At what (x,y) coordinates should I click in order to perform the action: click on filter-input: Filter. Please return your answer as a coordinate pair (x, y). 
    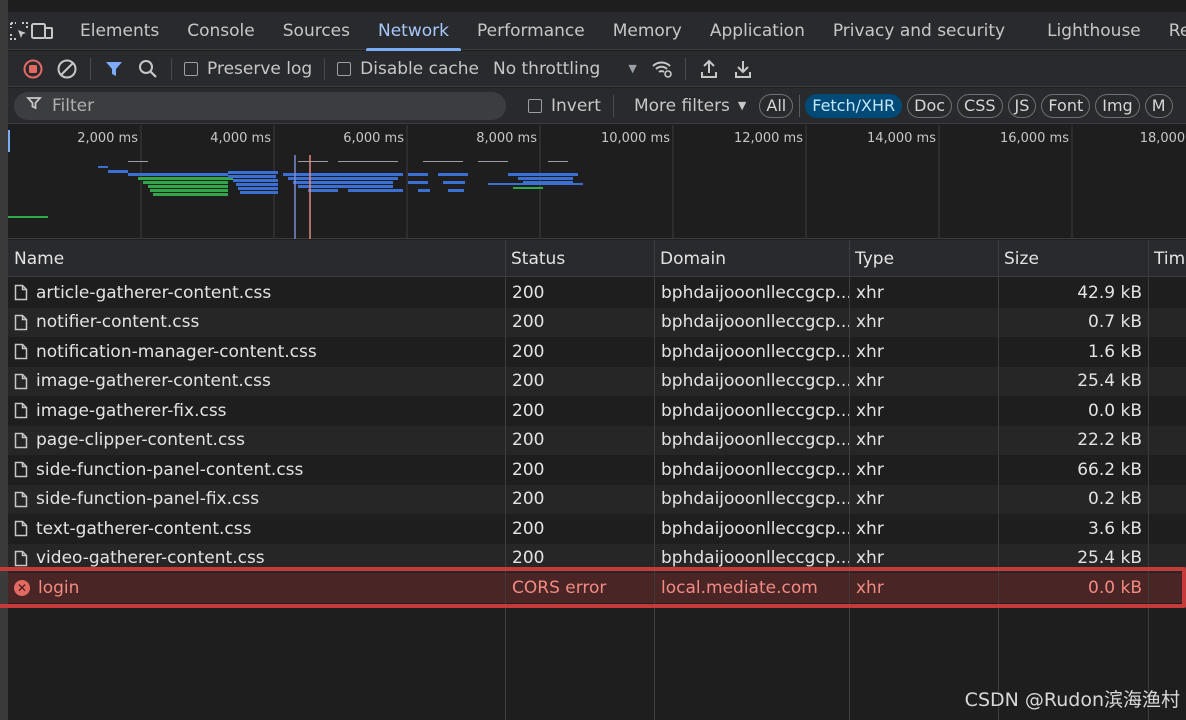
    Looking at the image, I should click on (260, 105).